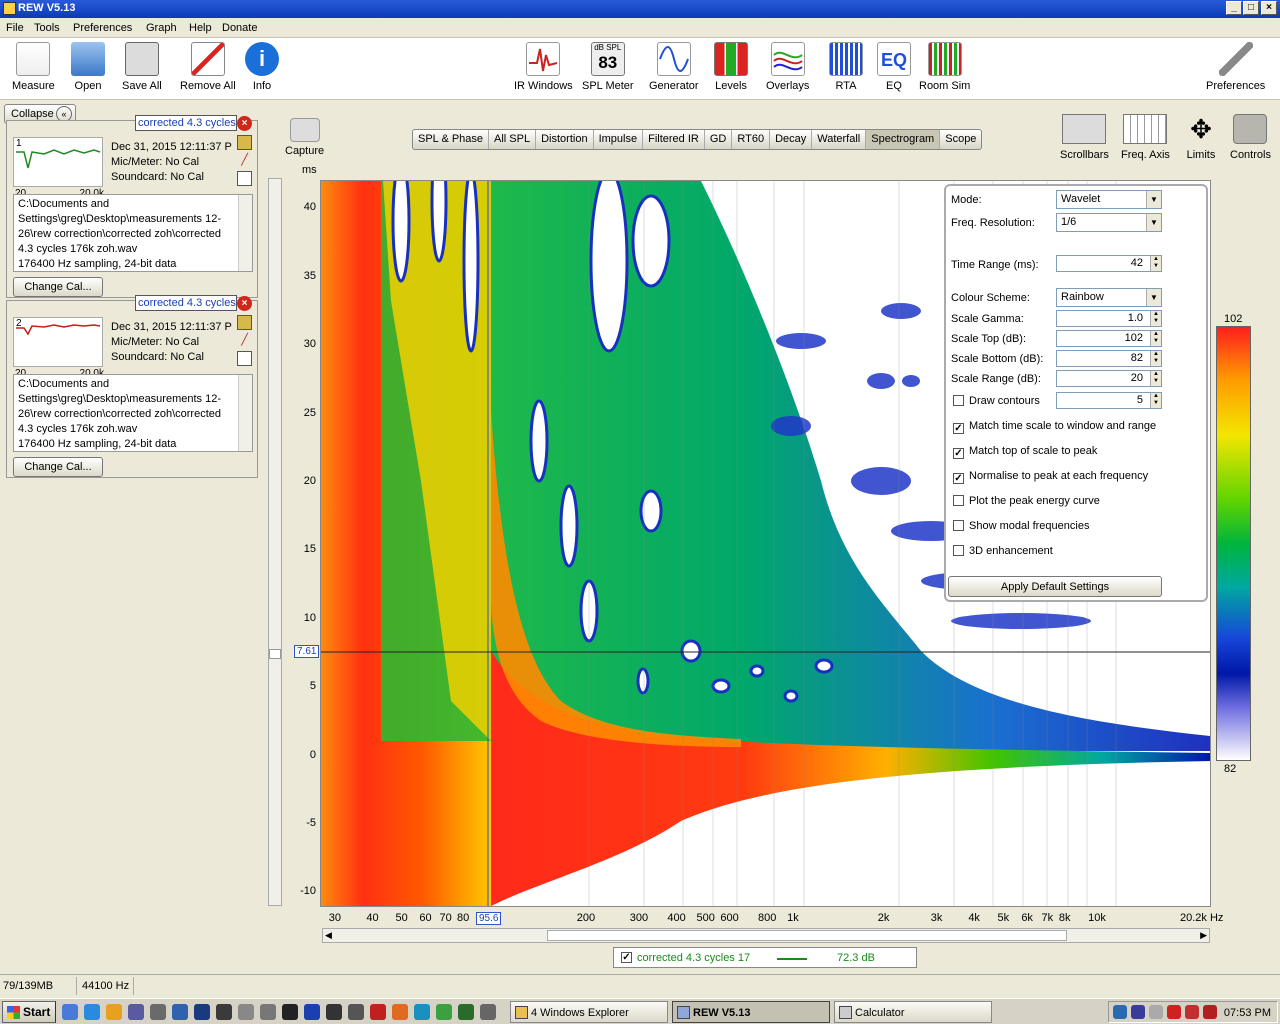  Describe the element at coordinates (513, 139) in the screenshot. I see `tab-all-spl: All SPL` at that location.